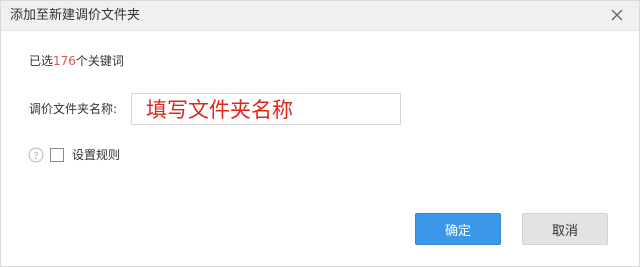  I want to click on close-button, so click(617, 15).